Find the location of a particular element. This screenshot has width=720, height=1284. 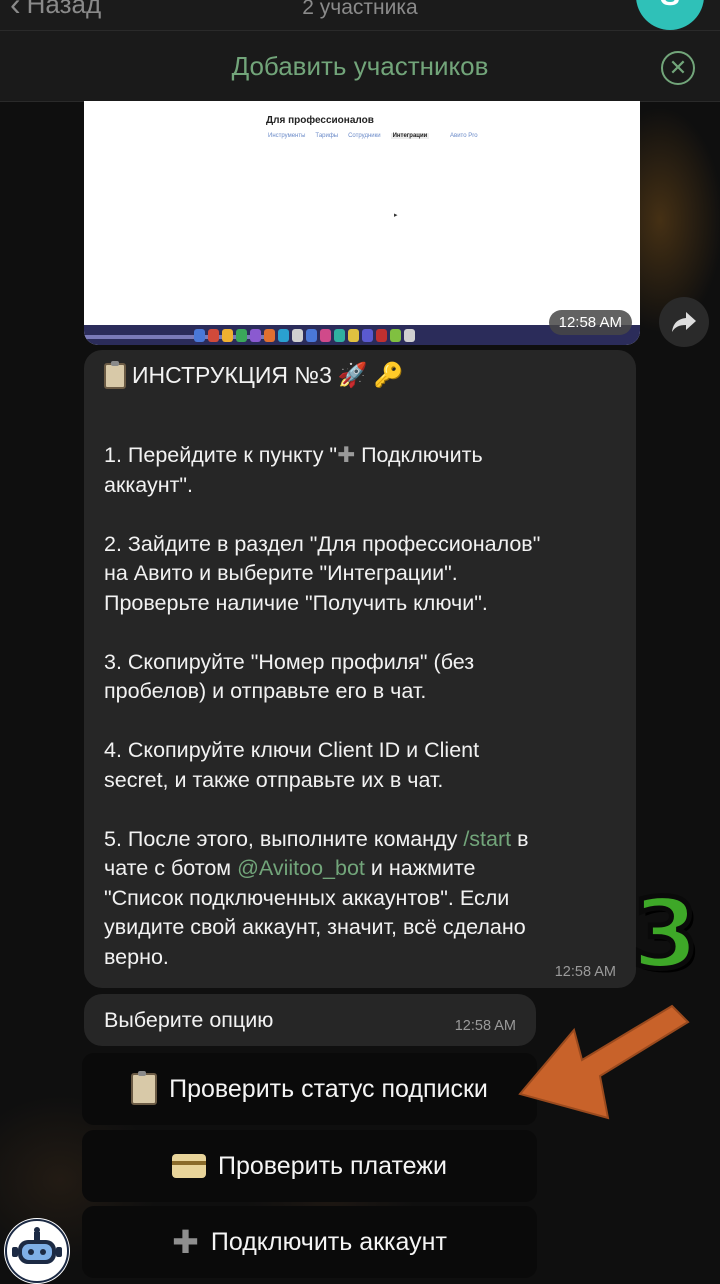

bot-avatar is located at coordinates (37, 1251).